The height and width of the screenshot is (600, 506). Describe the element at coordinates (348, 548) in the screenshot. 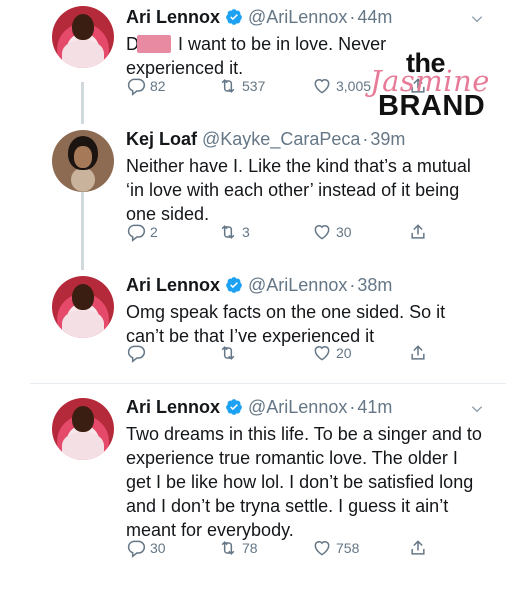

I see `like-count: 758` at that location.